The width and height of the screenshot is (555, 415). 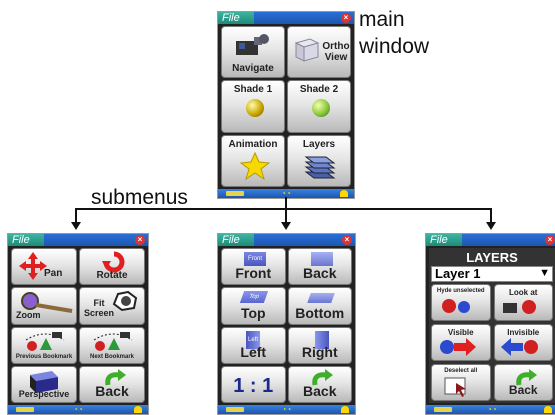 I want to click on front-view-button: Front Front, so click(x=253, y=267).